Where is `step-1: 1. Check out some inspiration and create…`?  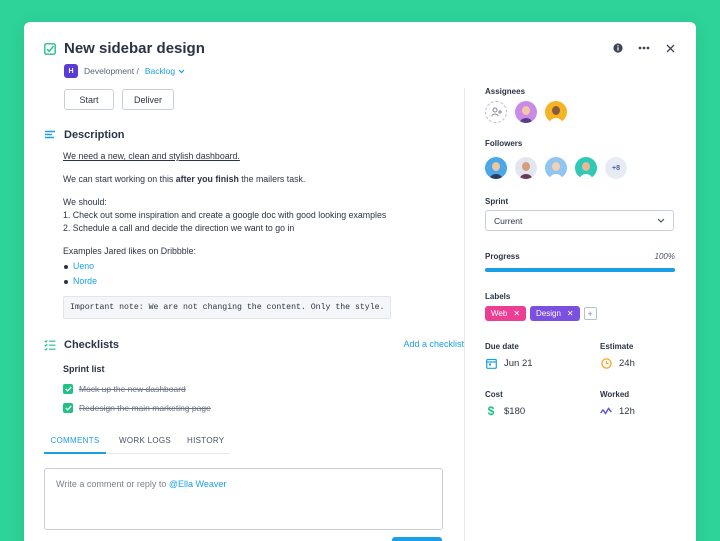
step-1: 1. Check out some inspiration and create… is located at coordinates (225, 215).